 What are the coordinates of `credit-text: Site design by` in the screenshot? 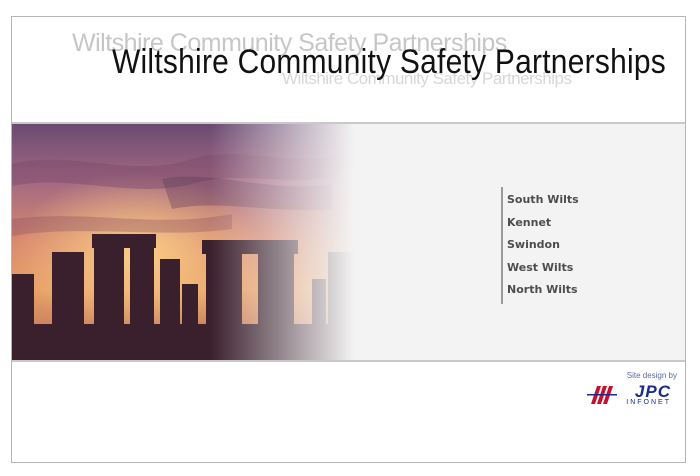 It's located at (651, 375).